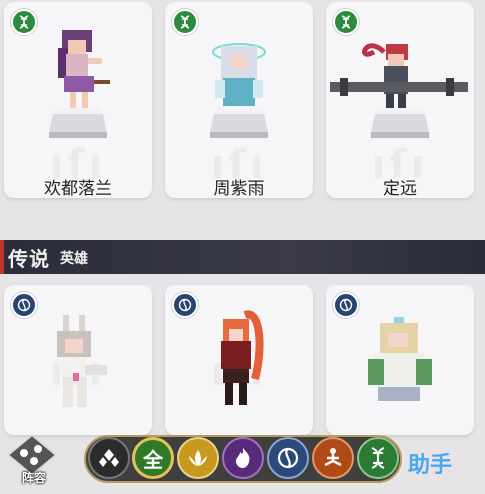 This screenshot has height=494, width=485. I want to click on diamond-filter-button, so click(109, 458).